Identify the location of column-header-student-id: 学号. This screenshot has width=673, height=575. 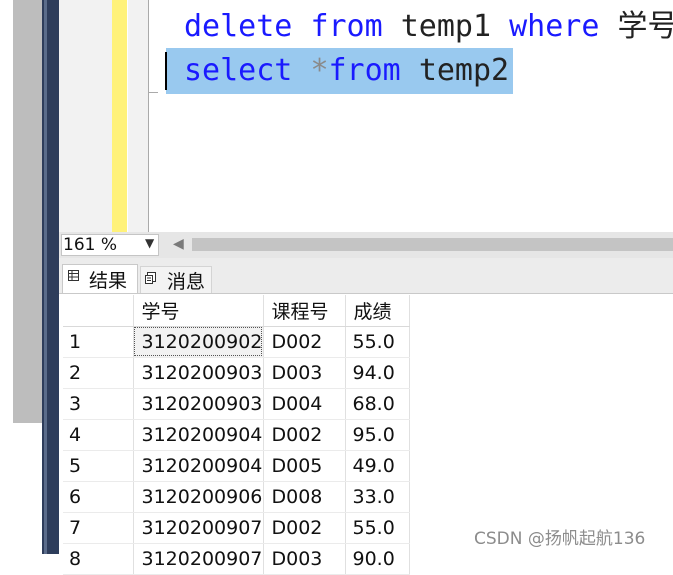
(198, 310).